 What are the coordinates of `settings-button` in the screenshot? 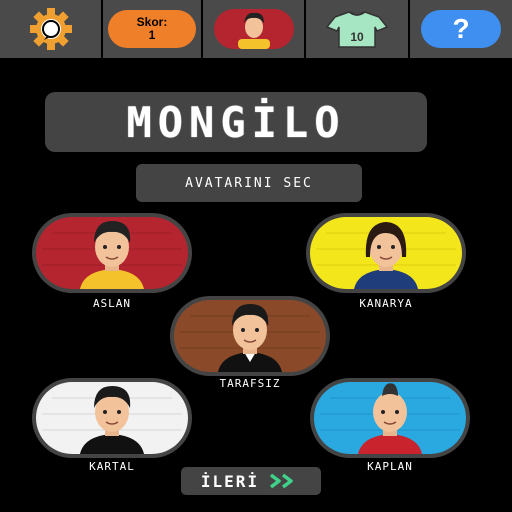 It's located at (51, 29).